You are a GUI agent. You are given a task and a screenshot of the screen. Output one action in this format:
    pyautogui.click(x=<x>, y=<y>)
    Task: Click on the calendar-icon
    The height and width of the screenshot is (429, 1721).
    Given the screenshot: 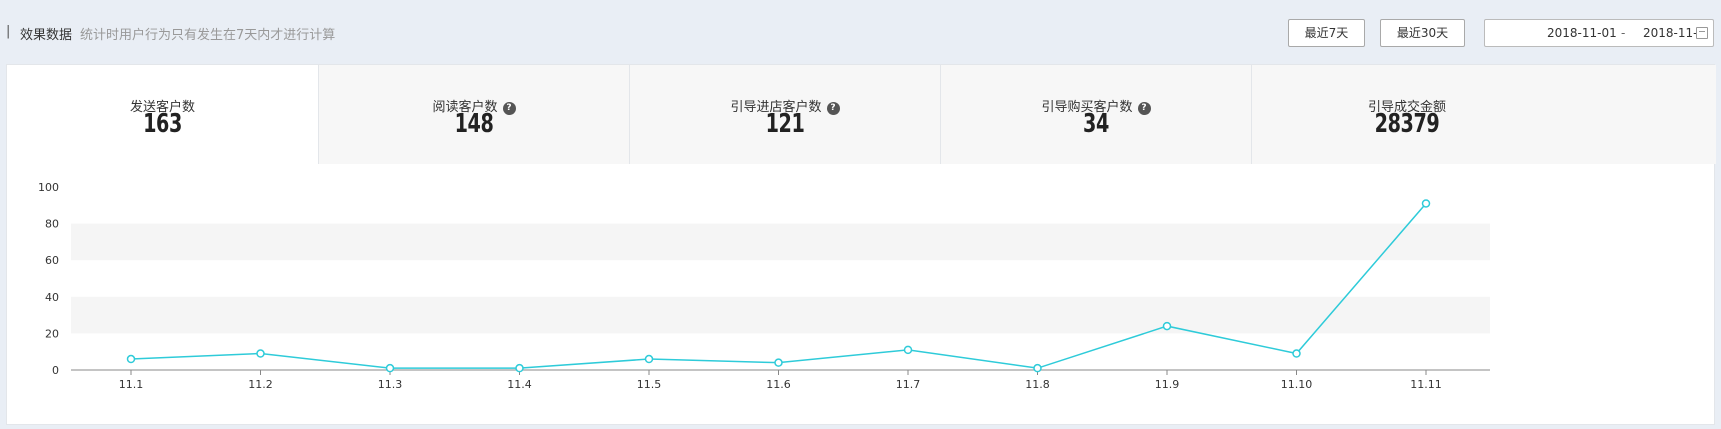 What is the action you would take?
    pyautogui.click(x=1702, y=33)
    